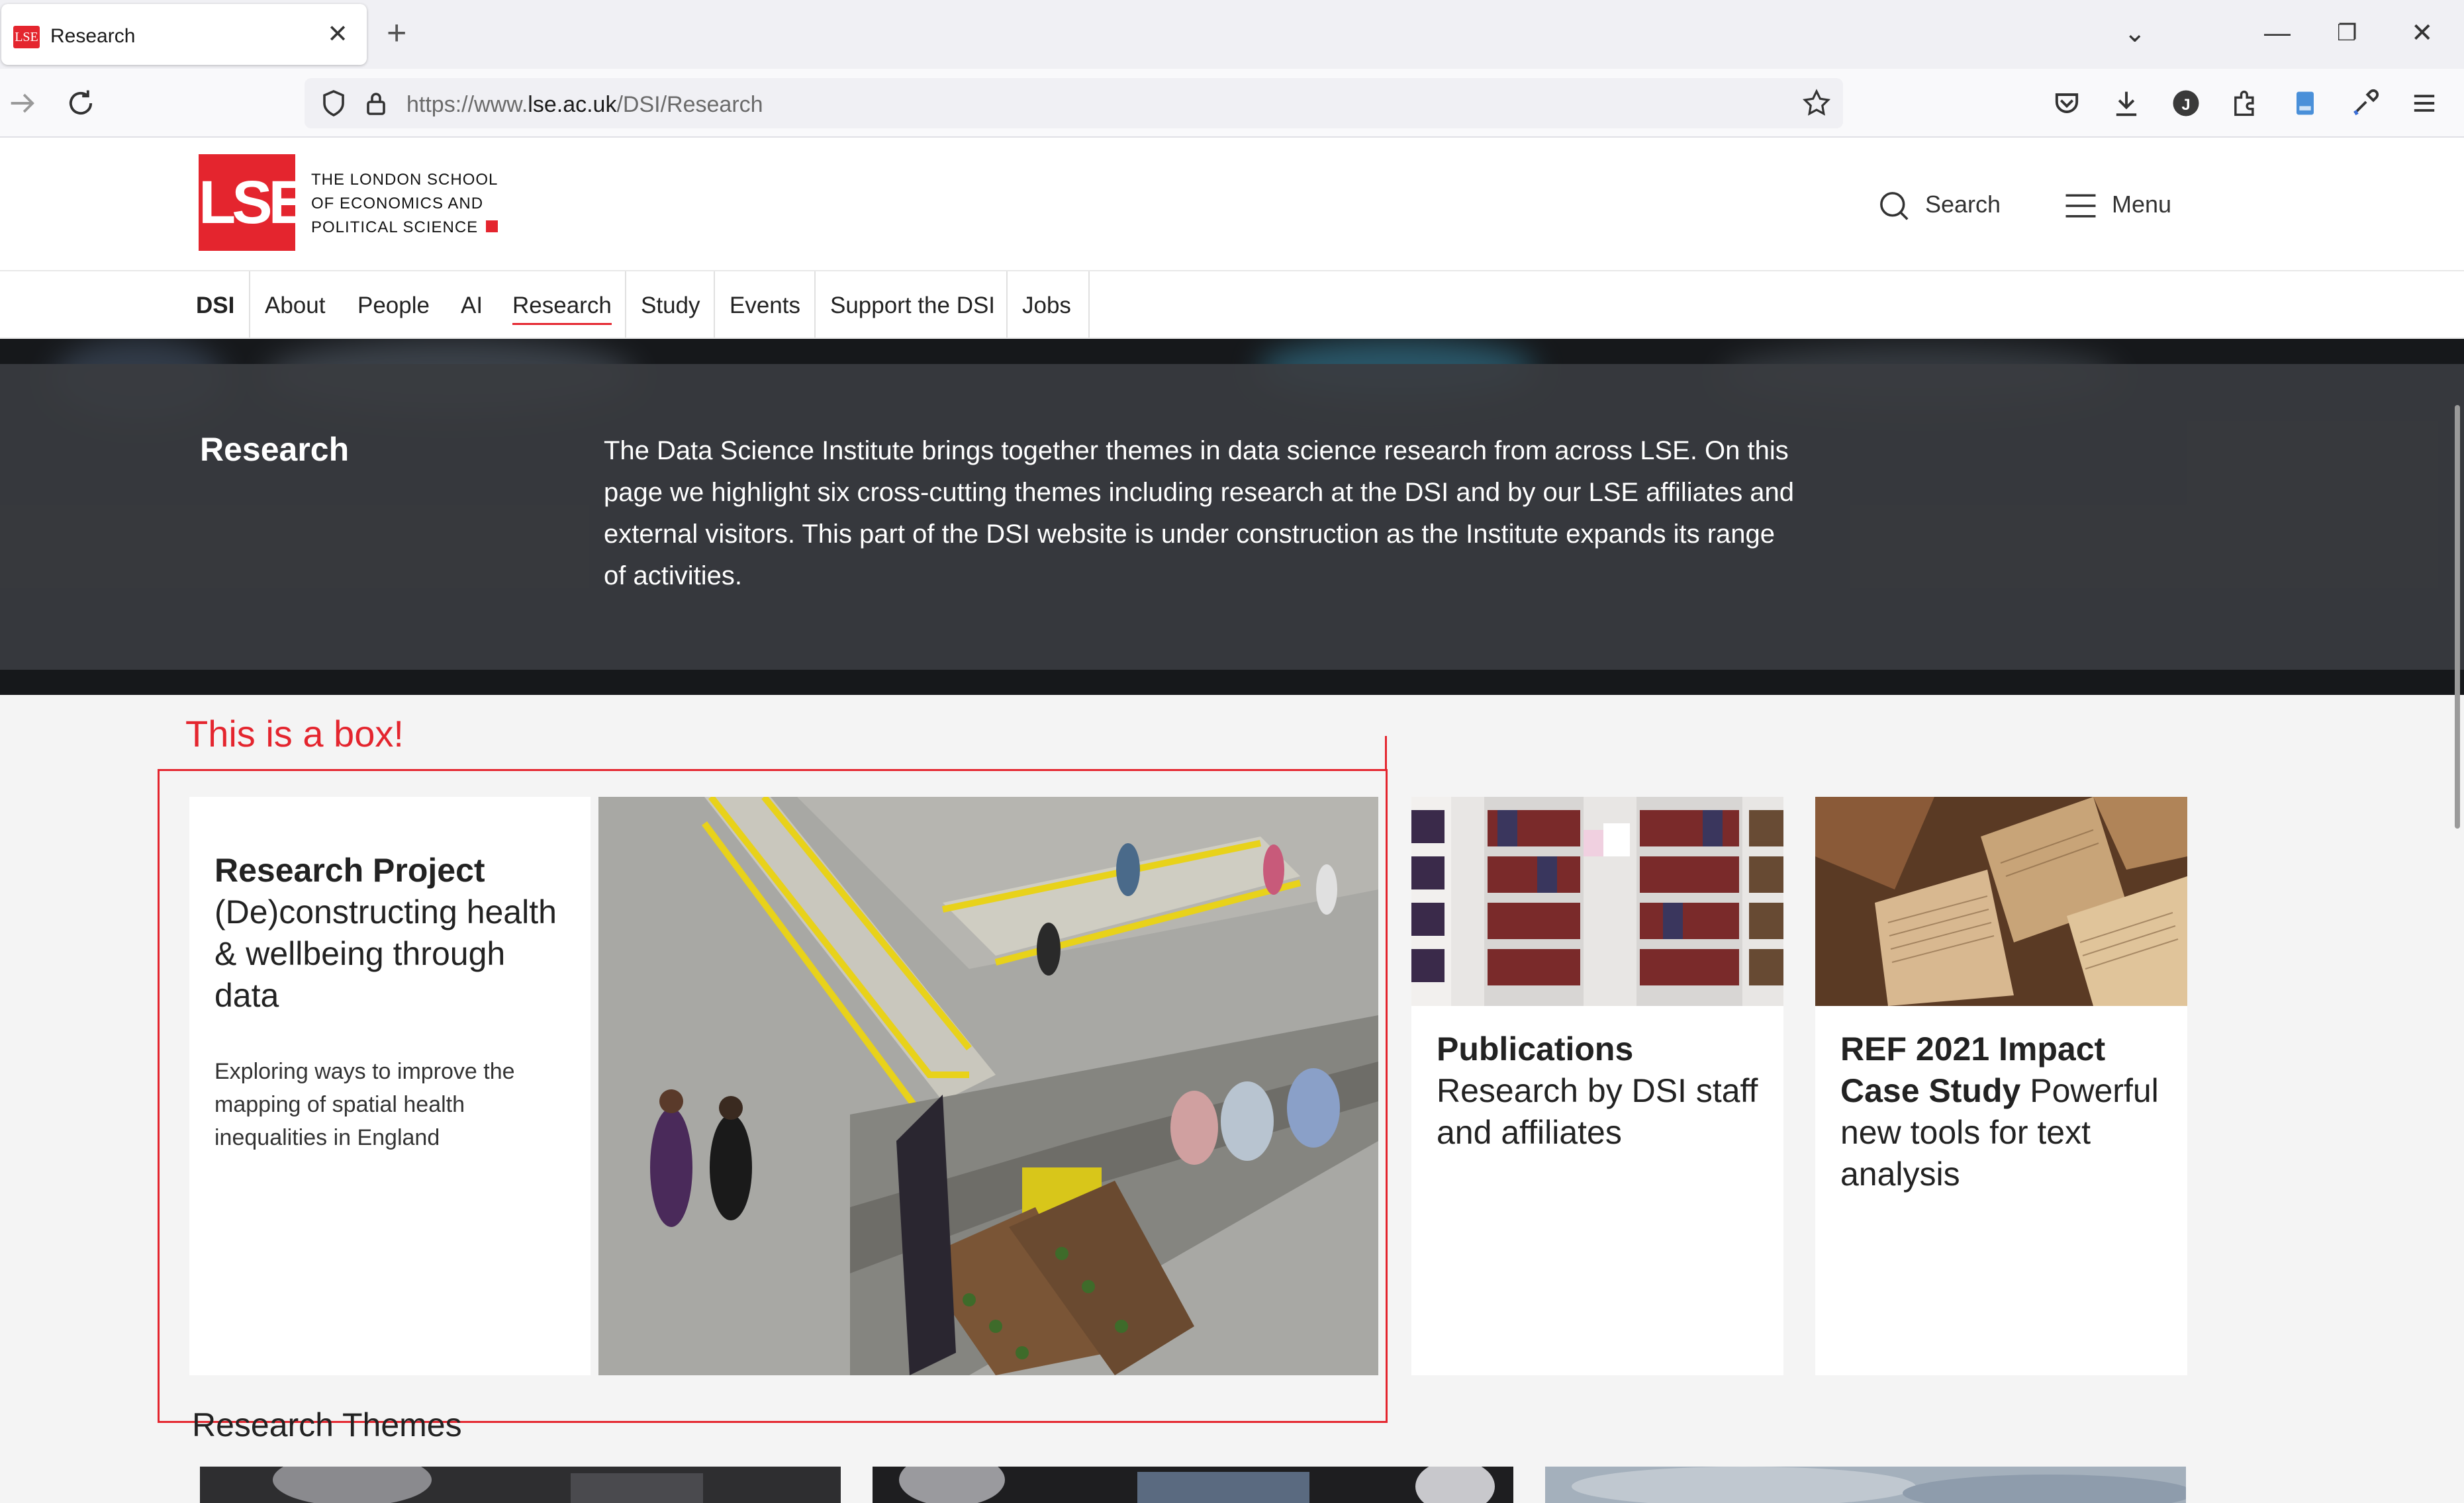 This screenshot has width=2464, height=1503. Describe the element at coordinates (1046, 305) in the screenshot. I see `subnav-item-jobs: Jobs` at that location.